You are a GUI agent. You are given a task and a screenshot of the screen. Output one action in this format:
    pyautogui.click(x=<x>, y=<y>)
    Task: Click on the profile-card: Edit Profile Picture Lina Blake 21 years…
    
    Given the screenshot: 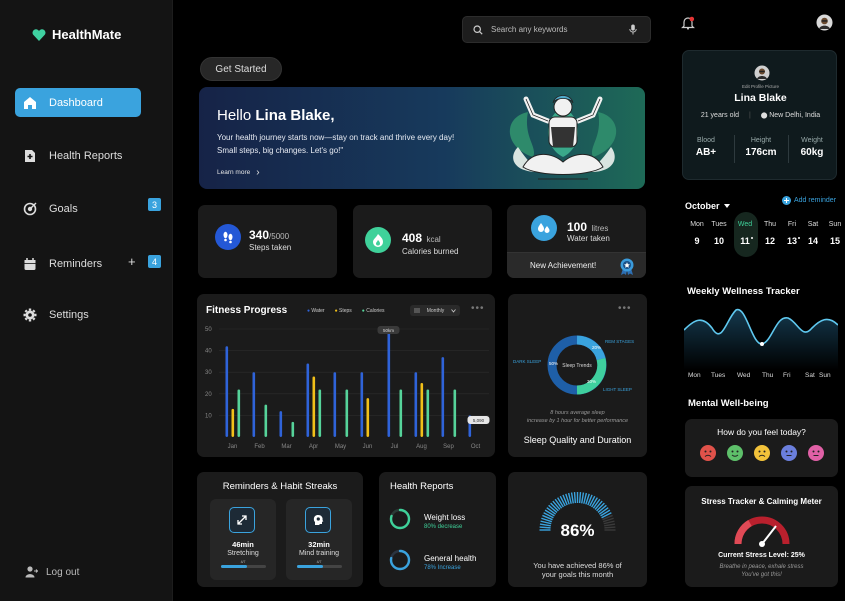 What is the action you would take?
    pyautogui.click(x=759, y=115)
    